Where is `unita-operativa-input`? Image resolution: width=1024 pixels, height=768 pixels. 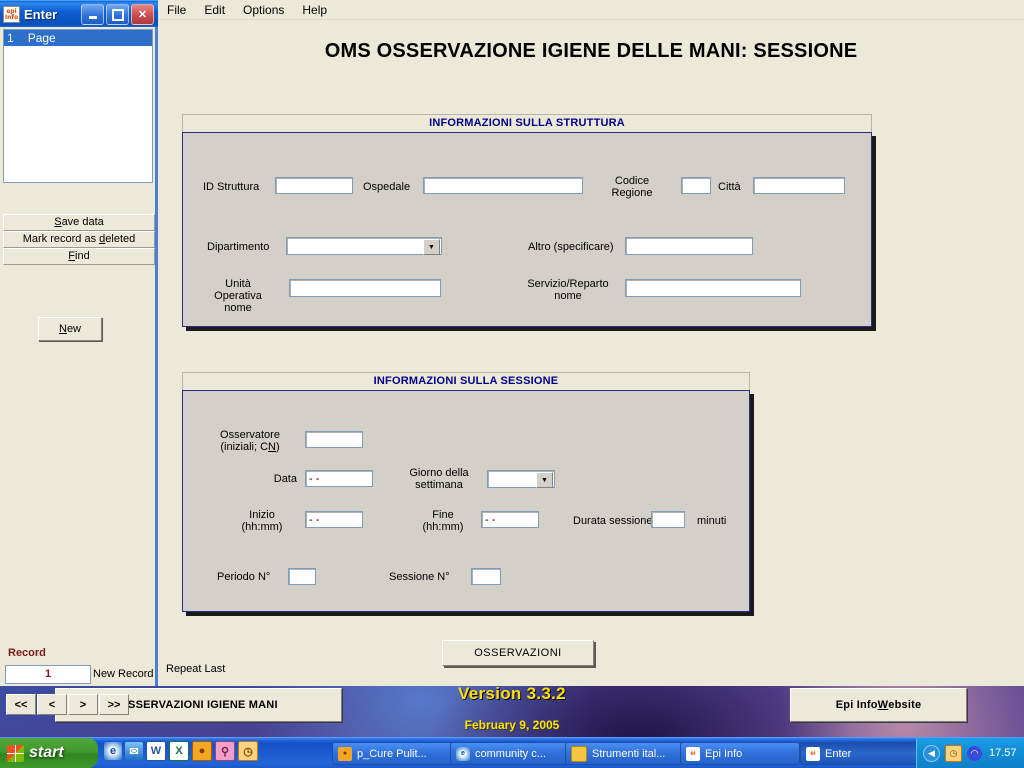
unita-operativa-input is located at coordinates (365, 288).